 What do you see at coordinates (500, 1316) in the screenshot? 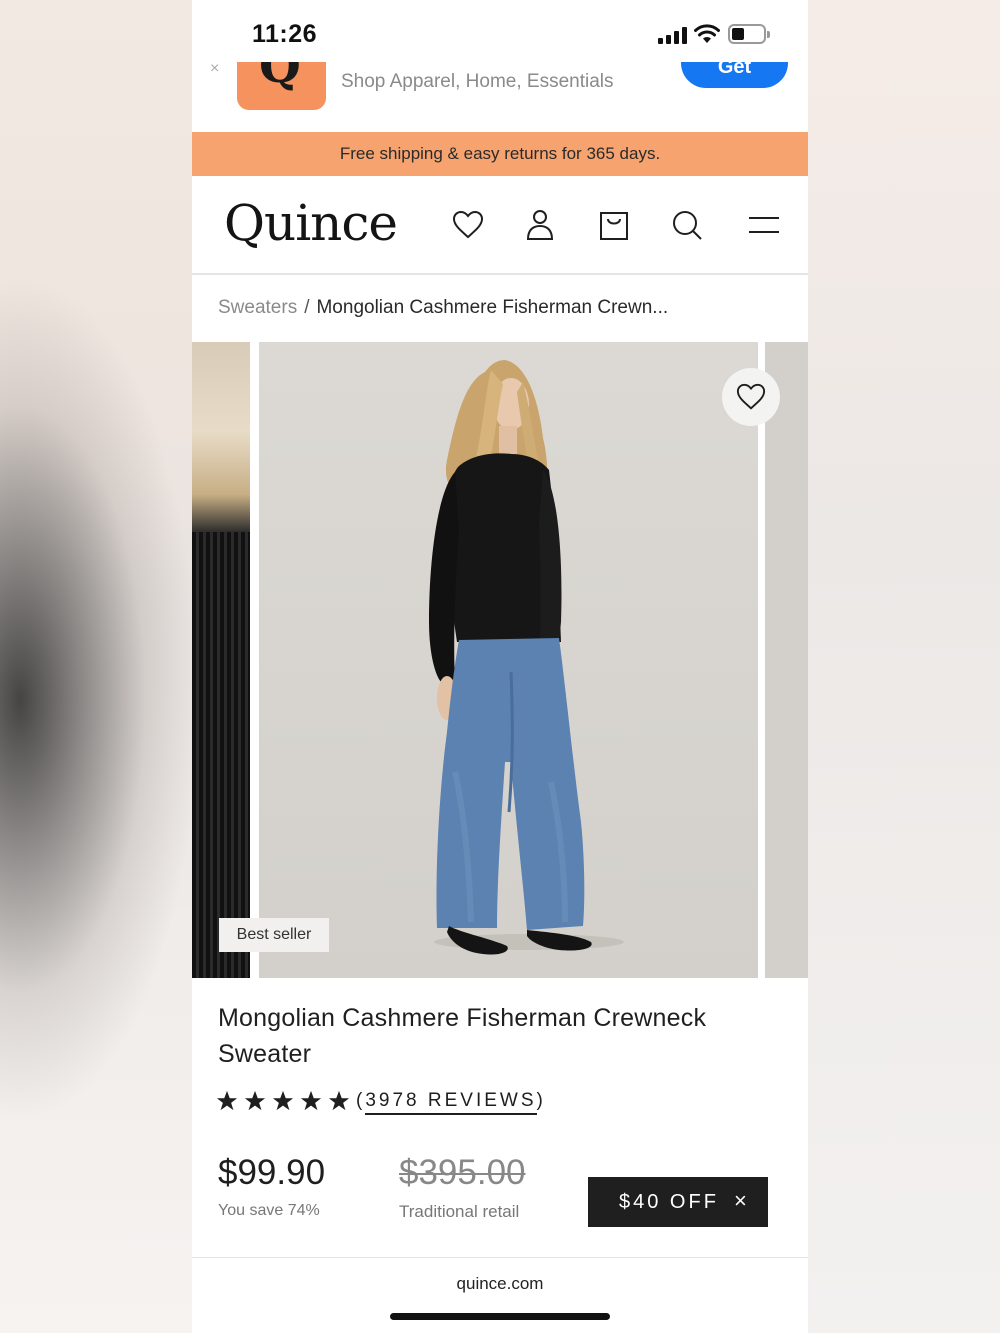
I see `home-indicator` at bounding box center [500, 1316].